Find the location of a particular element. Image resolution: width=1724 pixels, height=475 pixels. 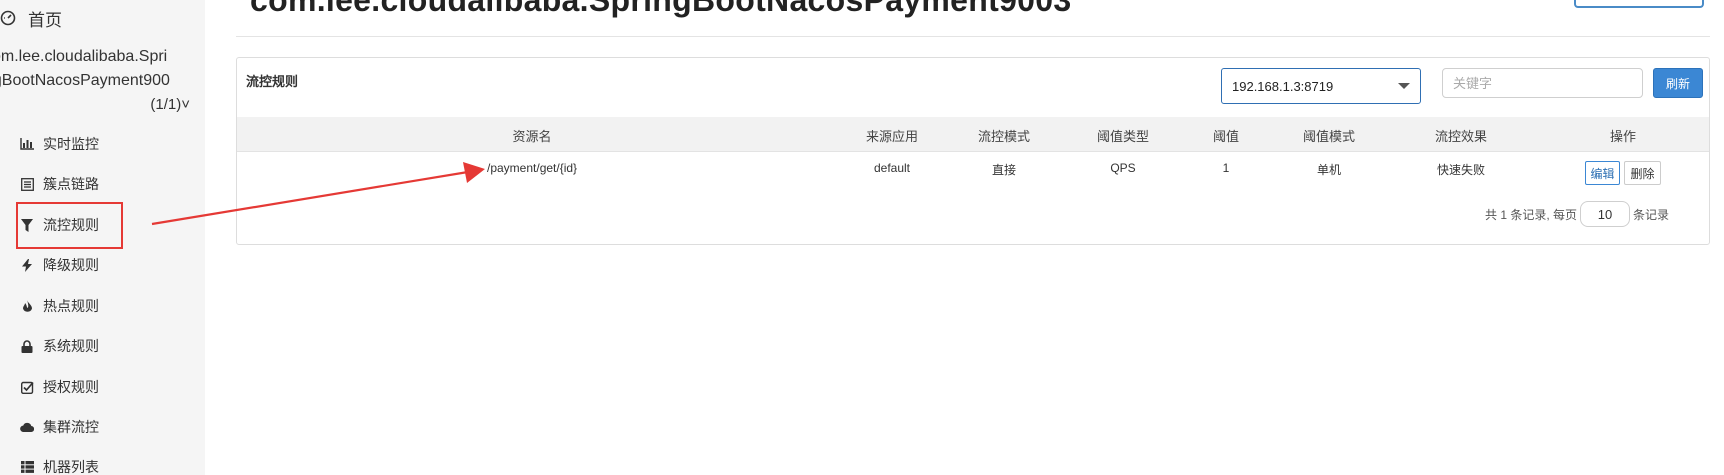

pager-total-text: 共 1 条记录, 每页 is located at coordinates (1531, 214).